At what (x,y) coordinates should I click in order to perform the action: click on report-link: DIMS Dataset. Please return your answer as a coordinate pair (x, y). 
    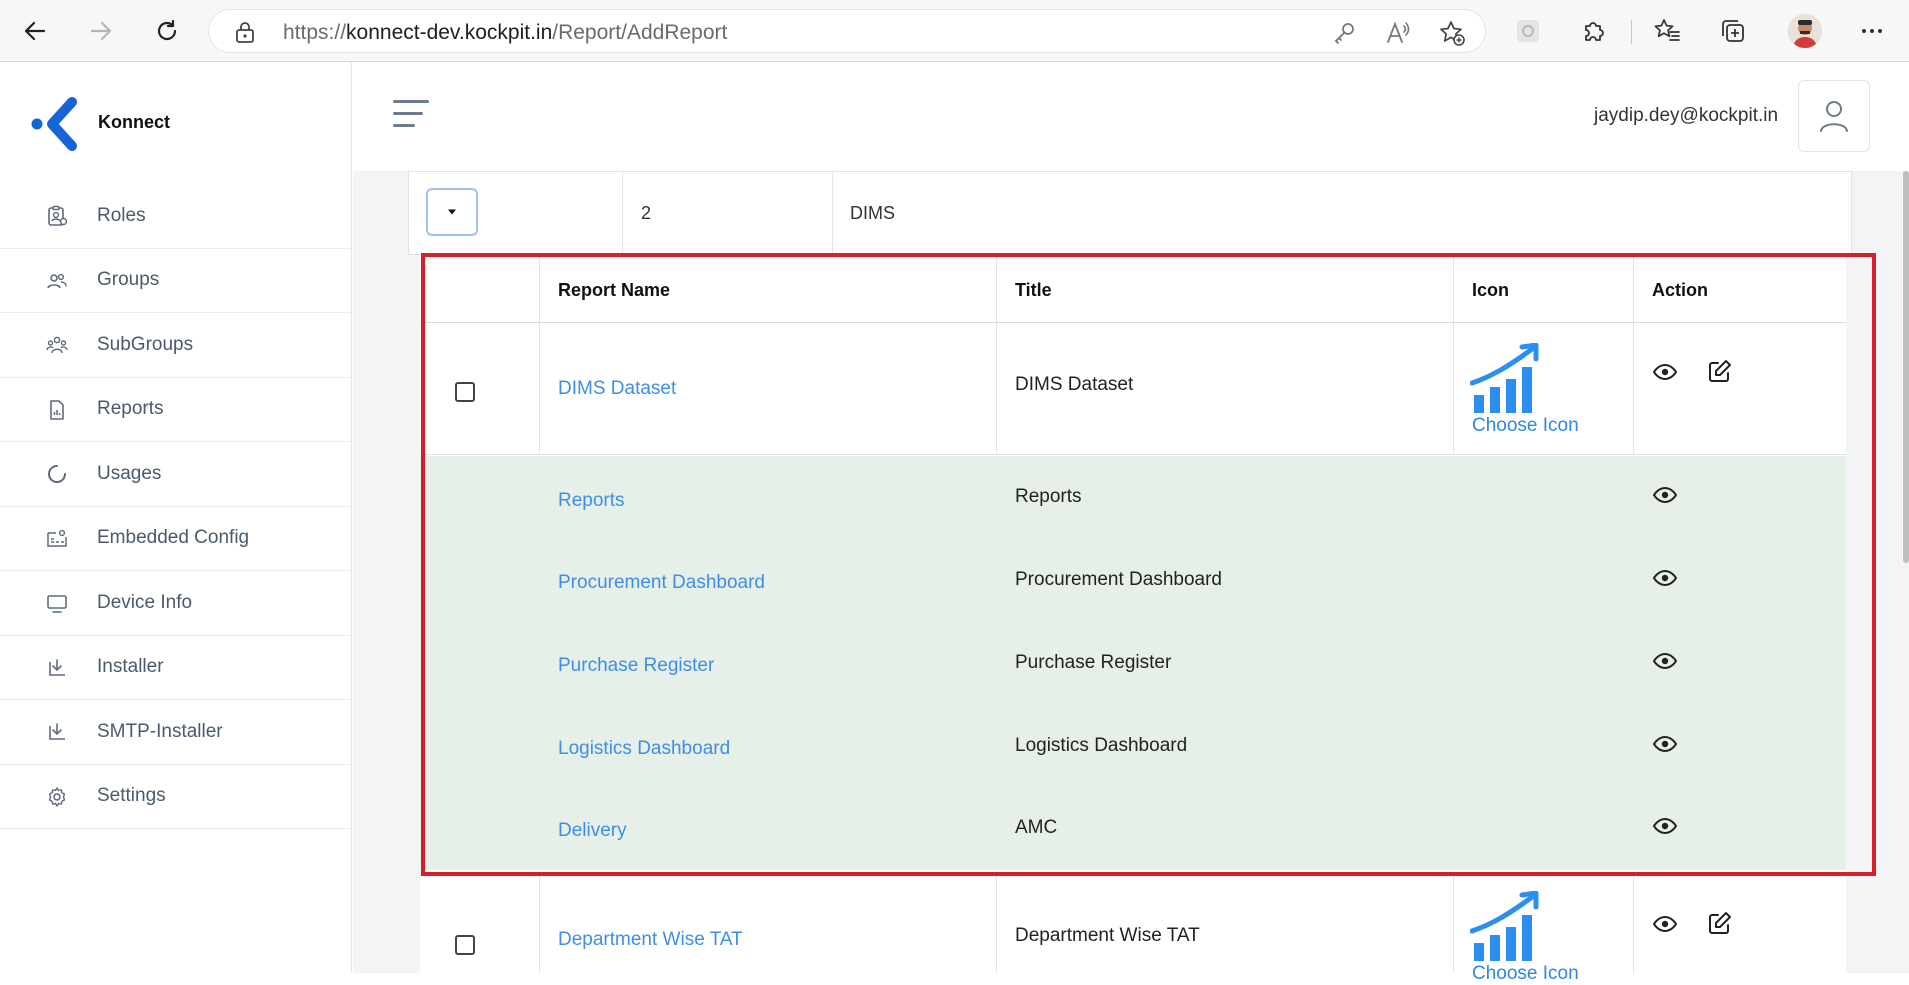
    Looking at the image, I should click on (617, 389).